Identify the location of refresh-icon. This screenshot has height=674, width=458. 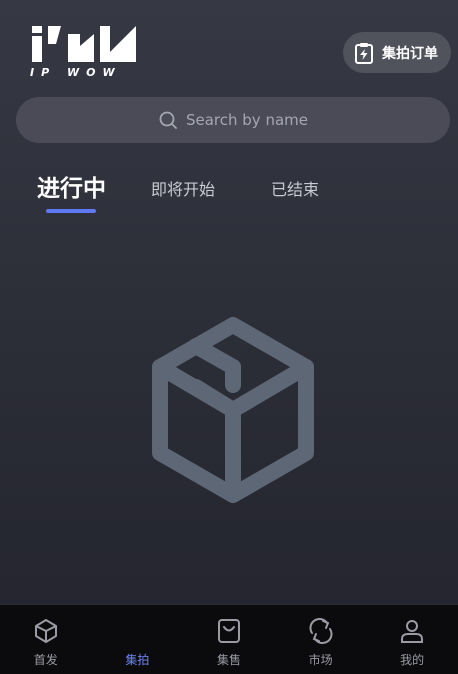
(321, 631).